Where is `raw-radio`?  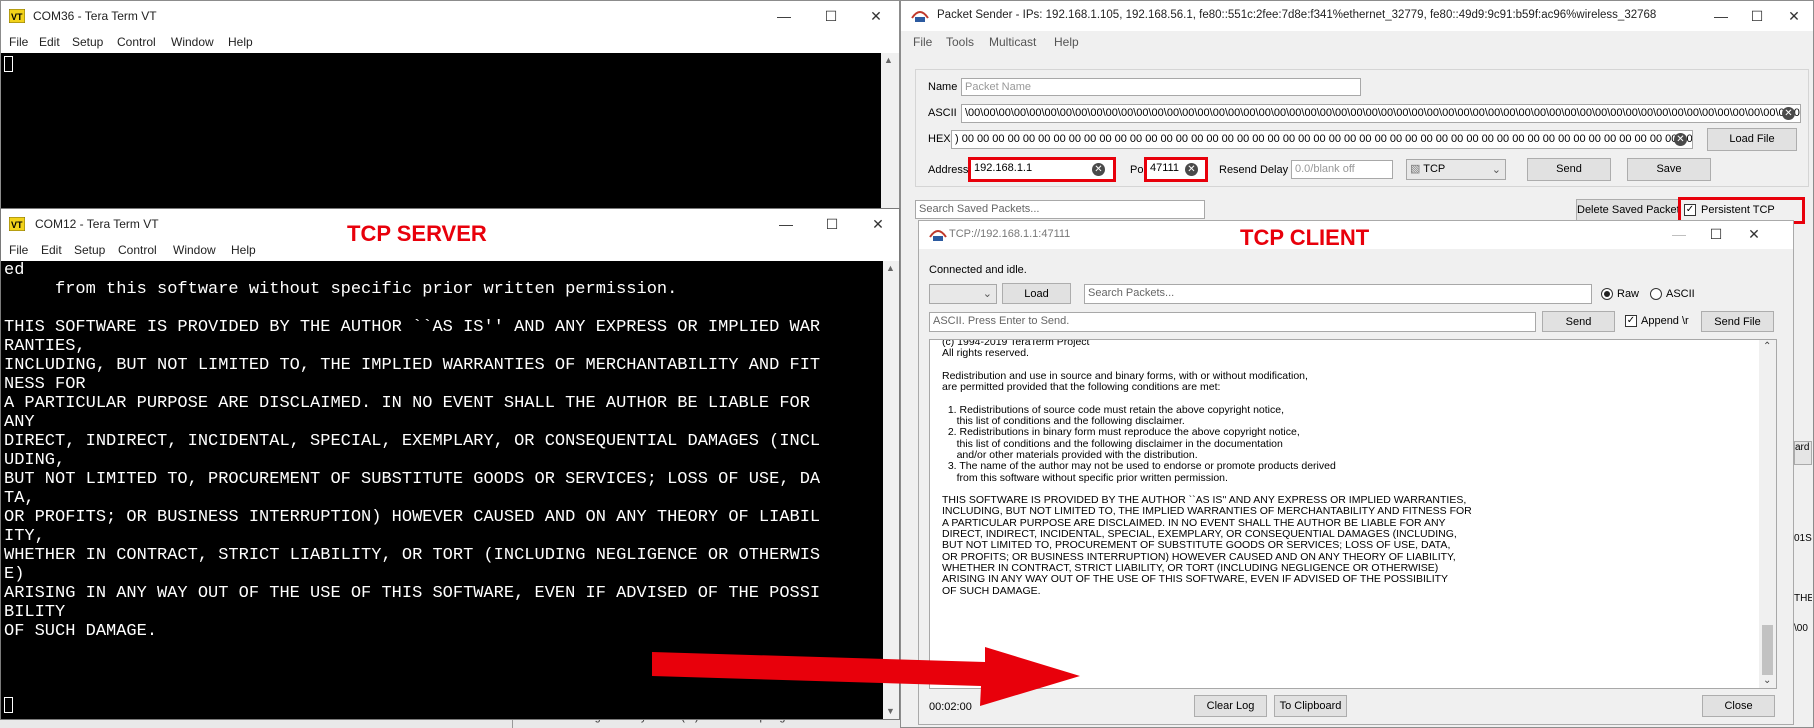
raw-radio is located at coordinates (1607, 294).